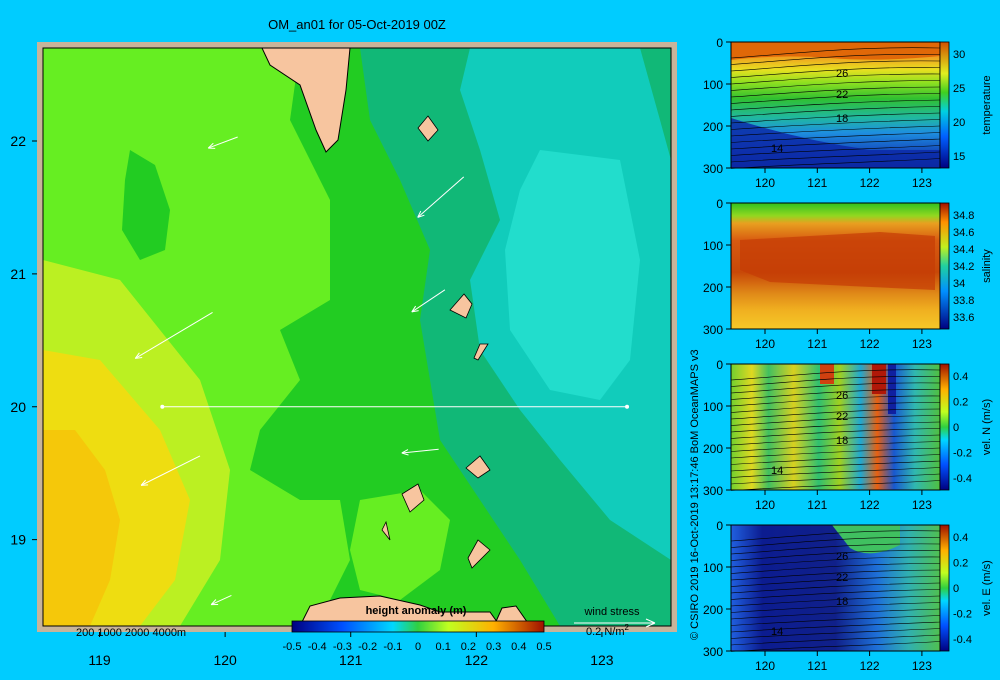 This screenshot has height=680, width=1000. Describe the element at coordinates (963, 216) in the screenshot. I see `panel-colorbar-tick: 34.8` at that location.